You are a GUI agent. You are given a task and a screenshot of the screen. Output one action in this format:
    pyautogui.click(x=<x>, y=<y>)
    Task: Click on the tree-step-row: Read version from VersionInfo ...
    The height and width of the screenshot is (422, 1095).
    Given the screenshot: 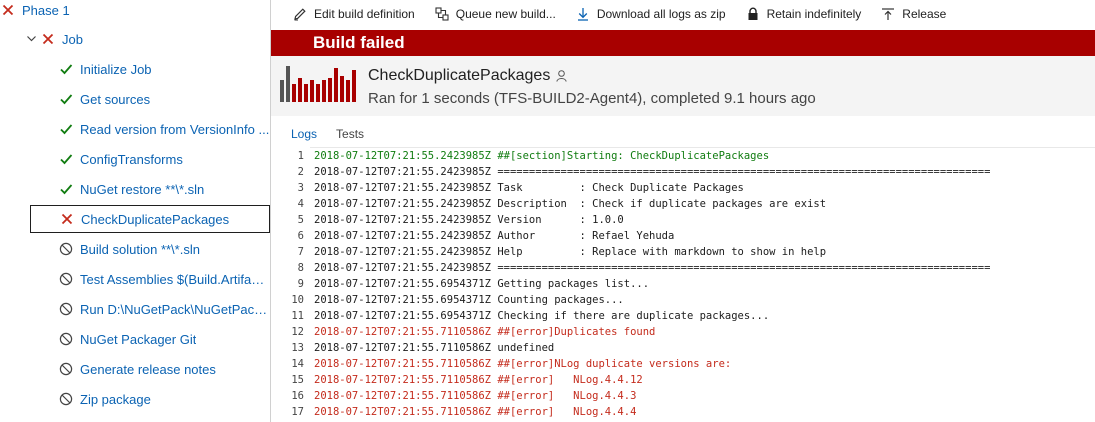 What is the action you would take?
    pyautogui.click(x=135, y=129)
    